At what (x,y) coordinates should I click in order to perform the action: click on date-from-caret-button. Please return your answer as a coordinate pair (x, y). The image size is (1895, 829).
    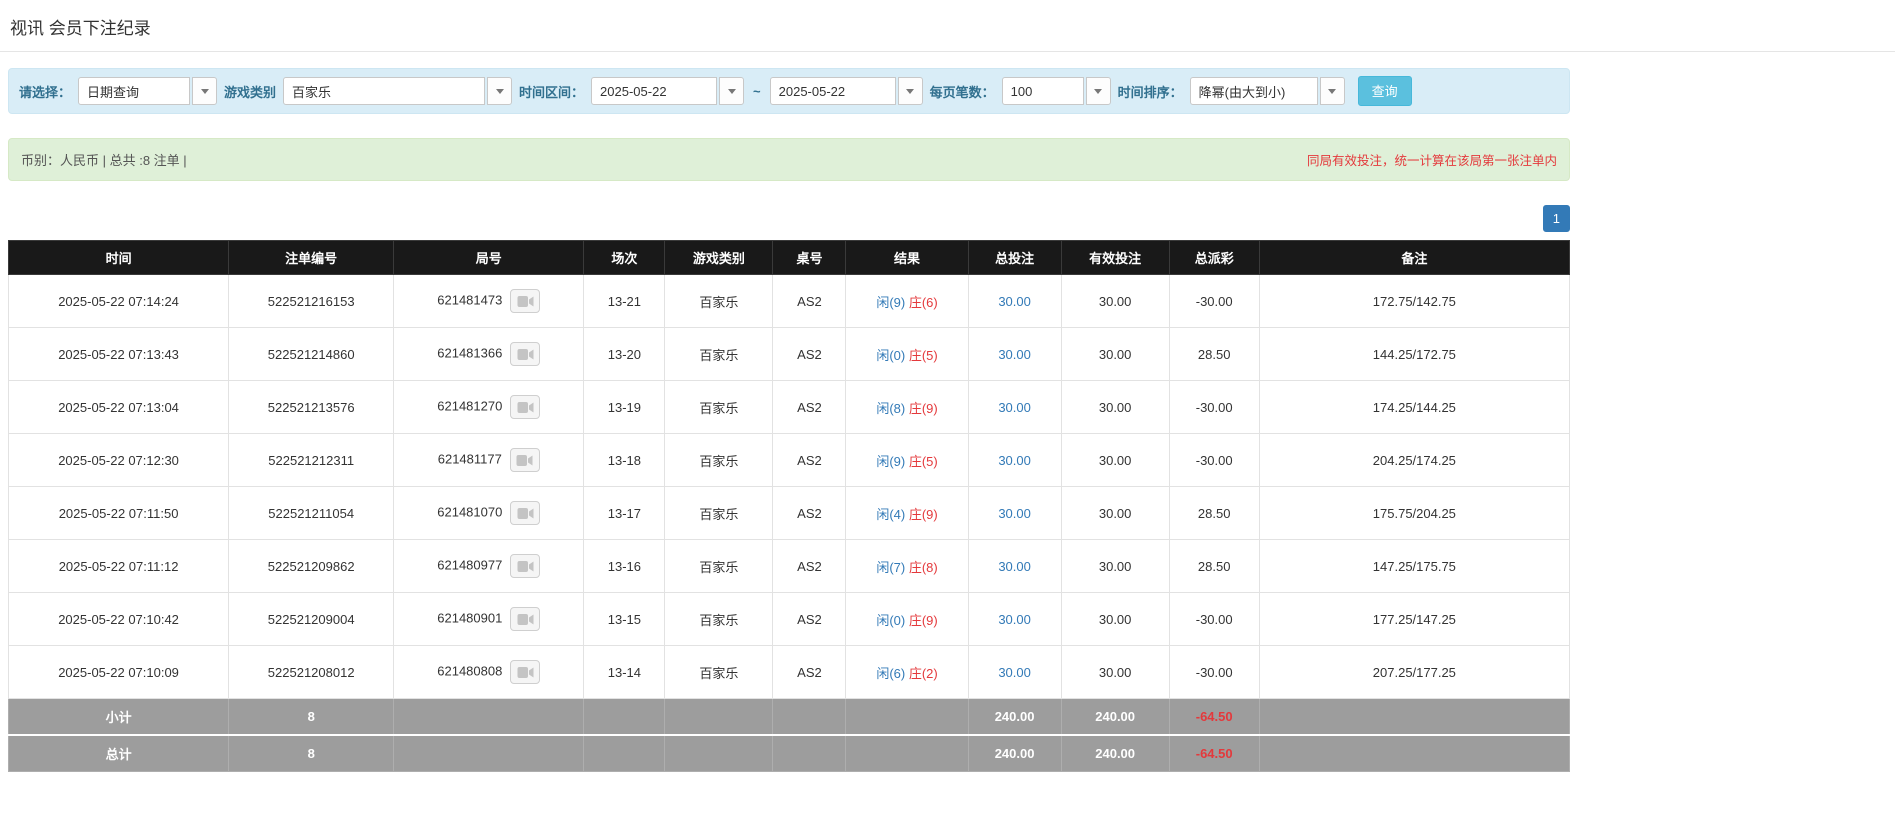
    Looking at the image, I should click on (732, 91).